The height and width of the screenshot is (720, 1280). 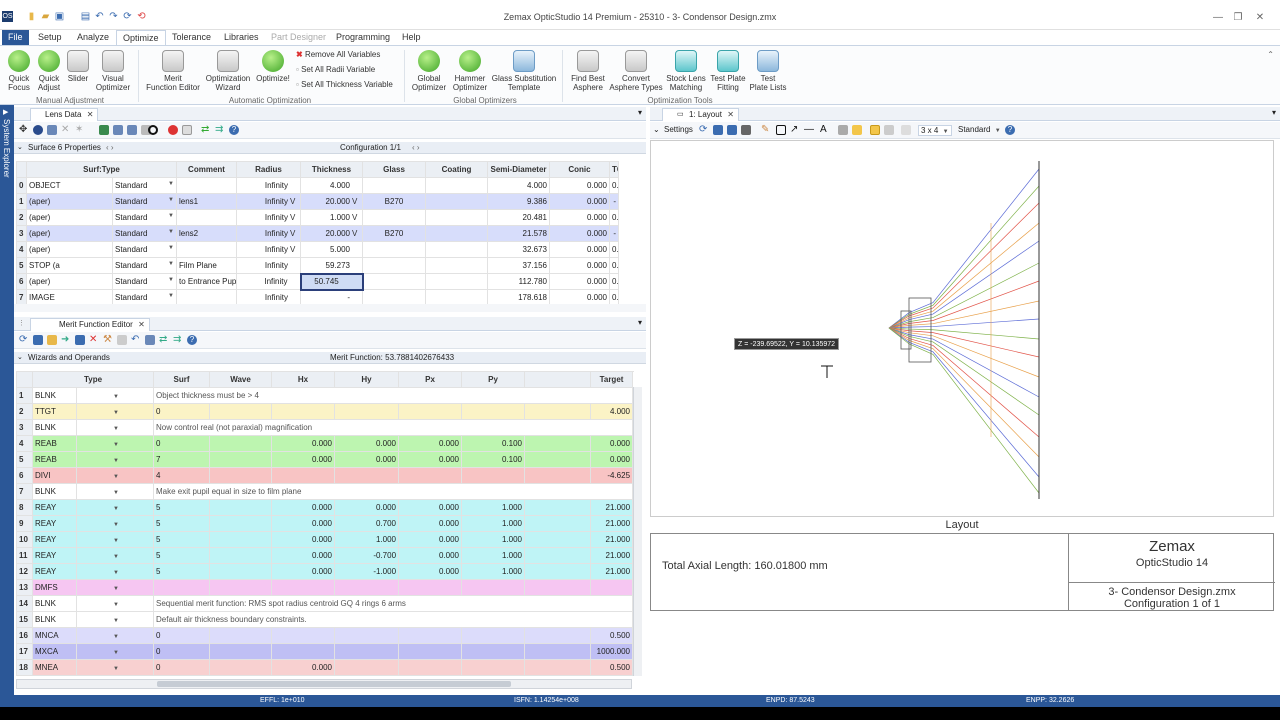 I want to click on settings-button: Settings, so click(x=678, y=129).